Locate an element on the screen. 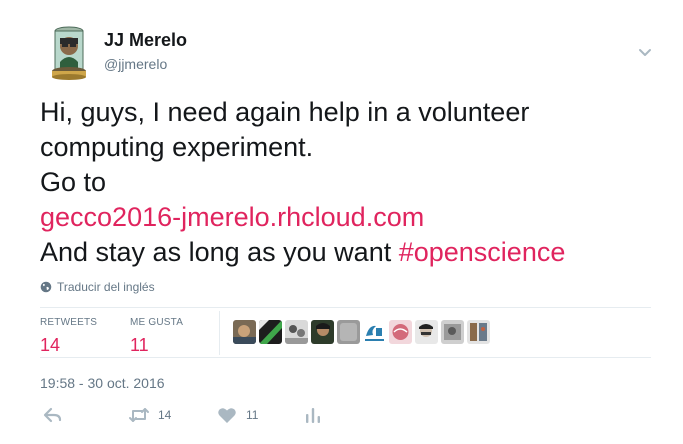 This screenshot has height=444, width=683. retweet-action-count: 14 is located at coordinates (165, 415).